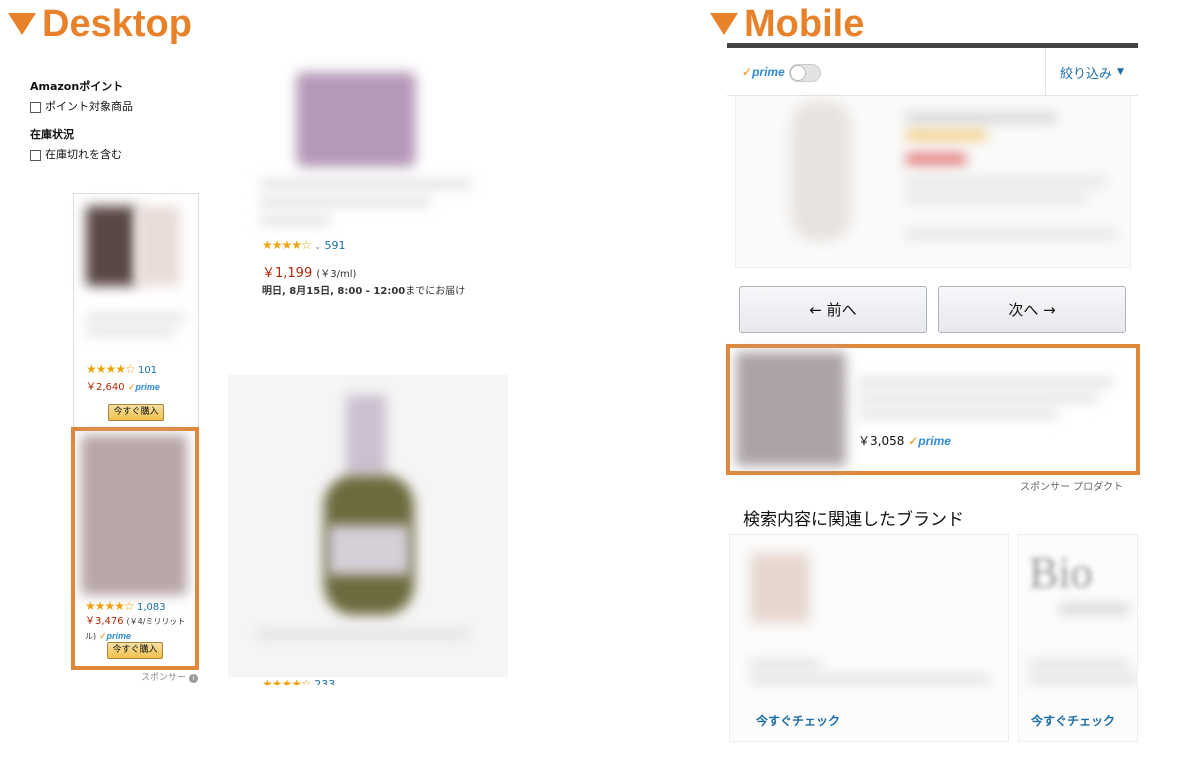 Image resolution: width=1186 pixels, height=765 pixels. What do you see at coordinates (169, 676) in the screenshot?
I see `sponsored-label: スポンサー i` at bounding box center [169, 676].